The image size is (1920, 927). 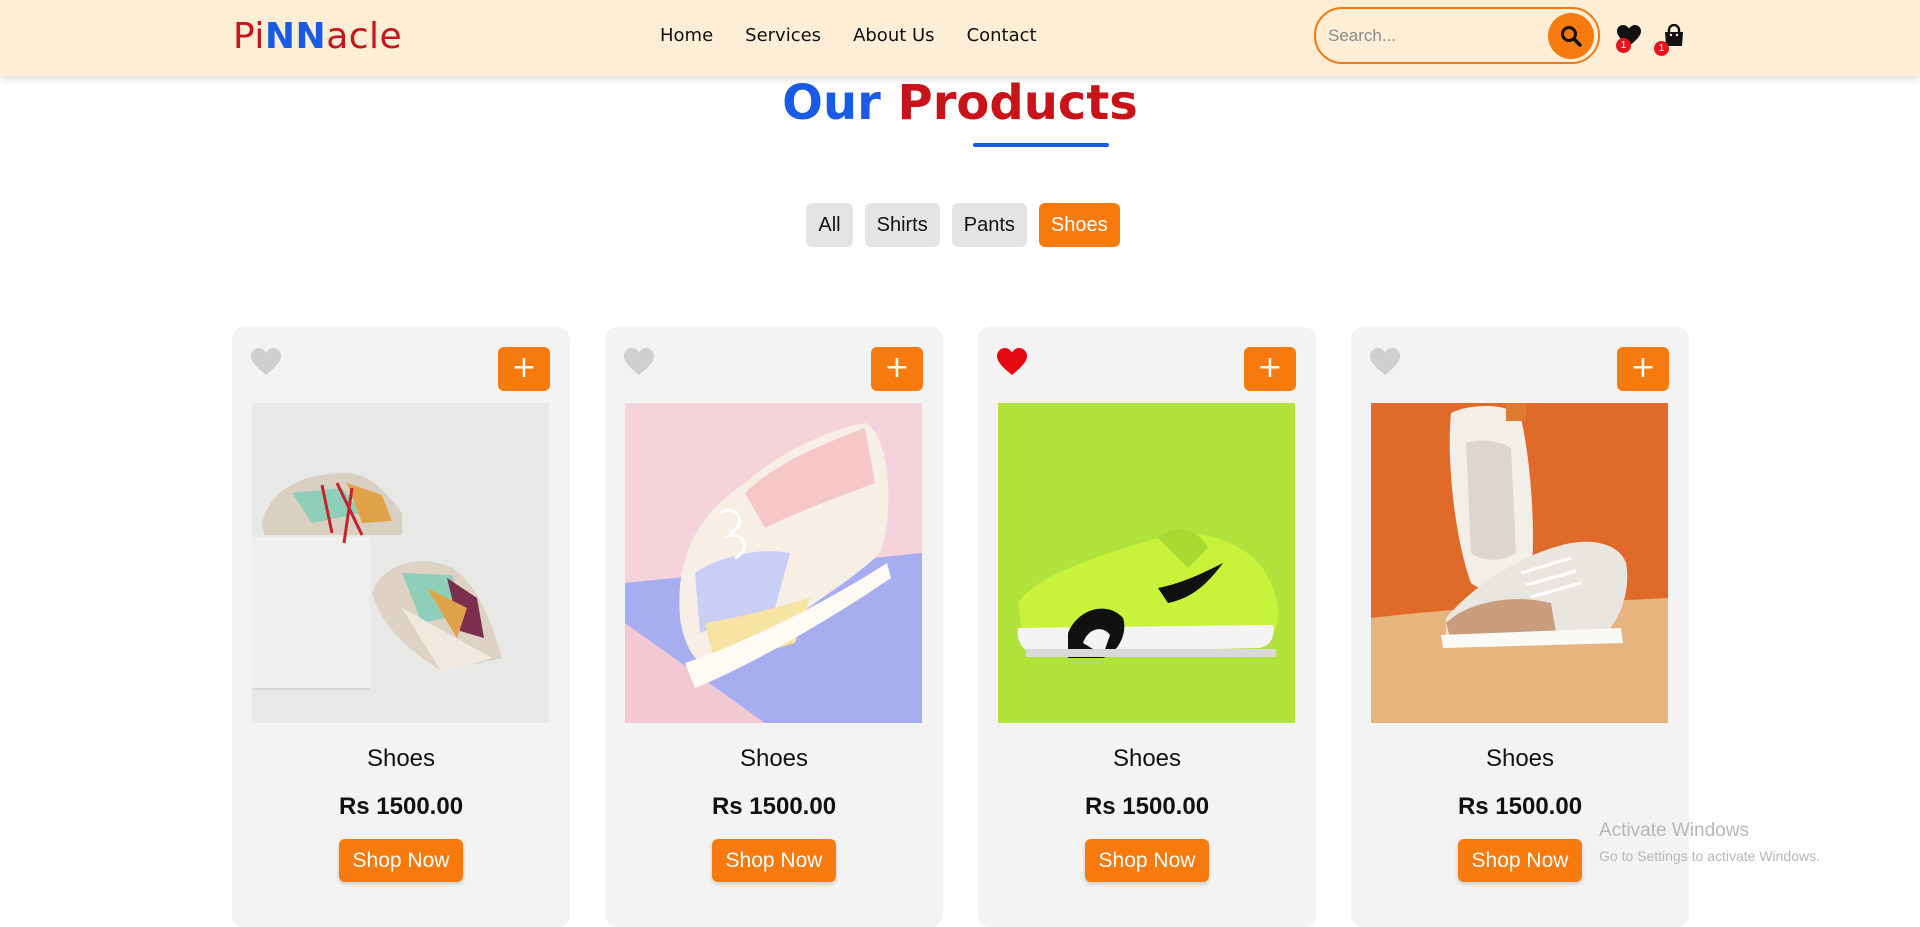 I want to click on filter-shirts: Shirts, so click(x=902, y=225).